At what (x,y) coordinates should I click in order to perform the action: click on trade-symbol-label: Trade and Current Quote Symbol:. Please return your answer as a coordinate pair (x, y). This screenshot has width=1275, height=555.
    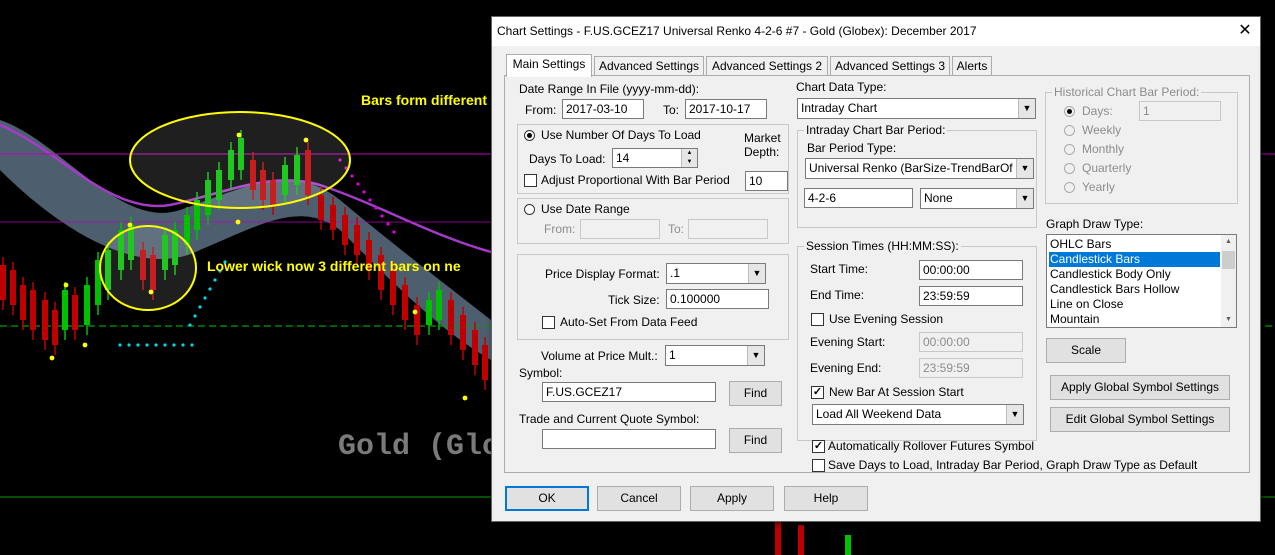
    Looking at the image, I should click on (609, 419).